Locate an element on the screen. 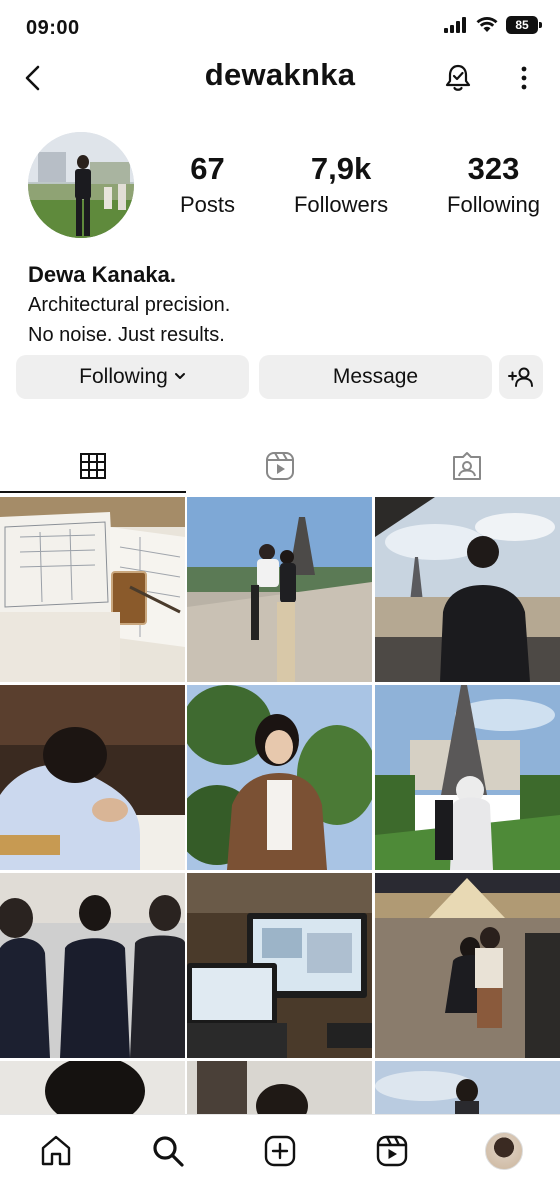 The image size is (560, 1201). nav-create is located at coordinates (280, 1151).